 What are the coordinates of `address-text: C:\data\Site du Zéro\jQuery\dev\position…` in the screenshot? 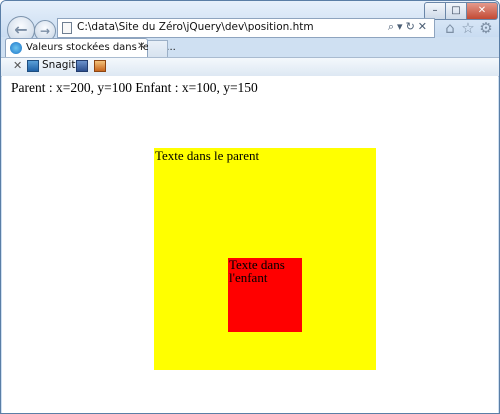 It's located at (195, 27).